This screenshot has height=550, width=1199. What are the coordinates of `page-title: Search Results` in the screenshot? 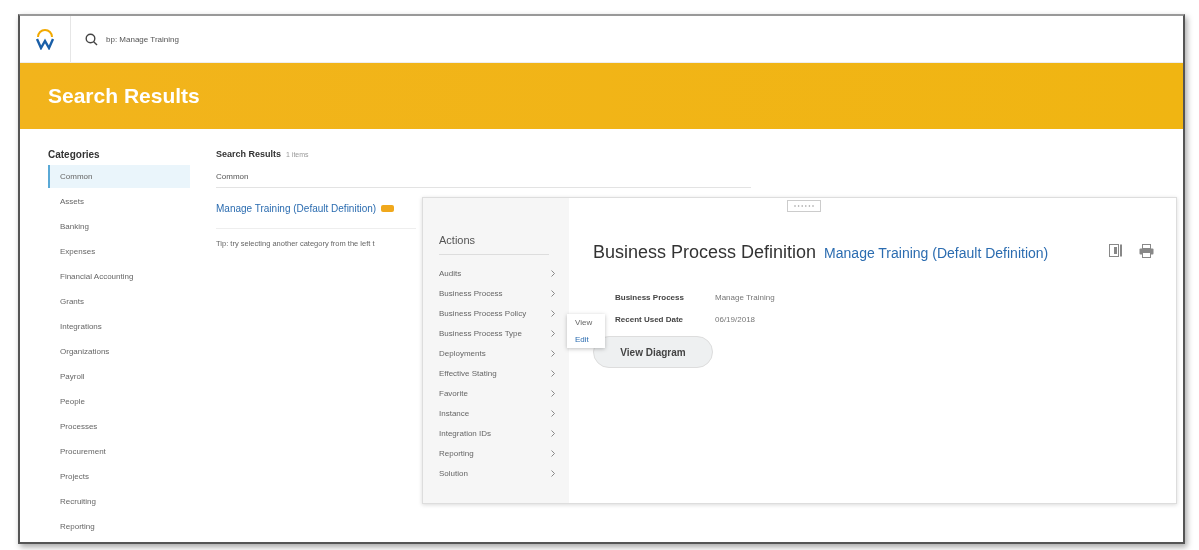 It's located at (124, 96).